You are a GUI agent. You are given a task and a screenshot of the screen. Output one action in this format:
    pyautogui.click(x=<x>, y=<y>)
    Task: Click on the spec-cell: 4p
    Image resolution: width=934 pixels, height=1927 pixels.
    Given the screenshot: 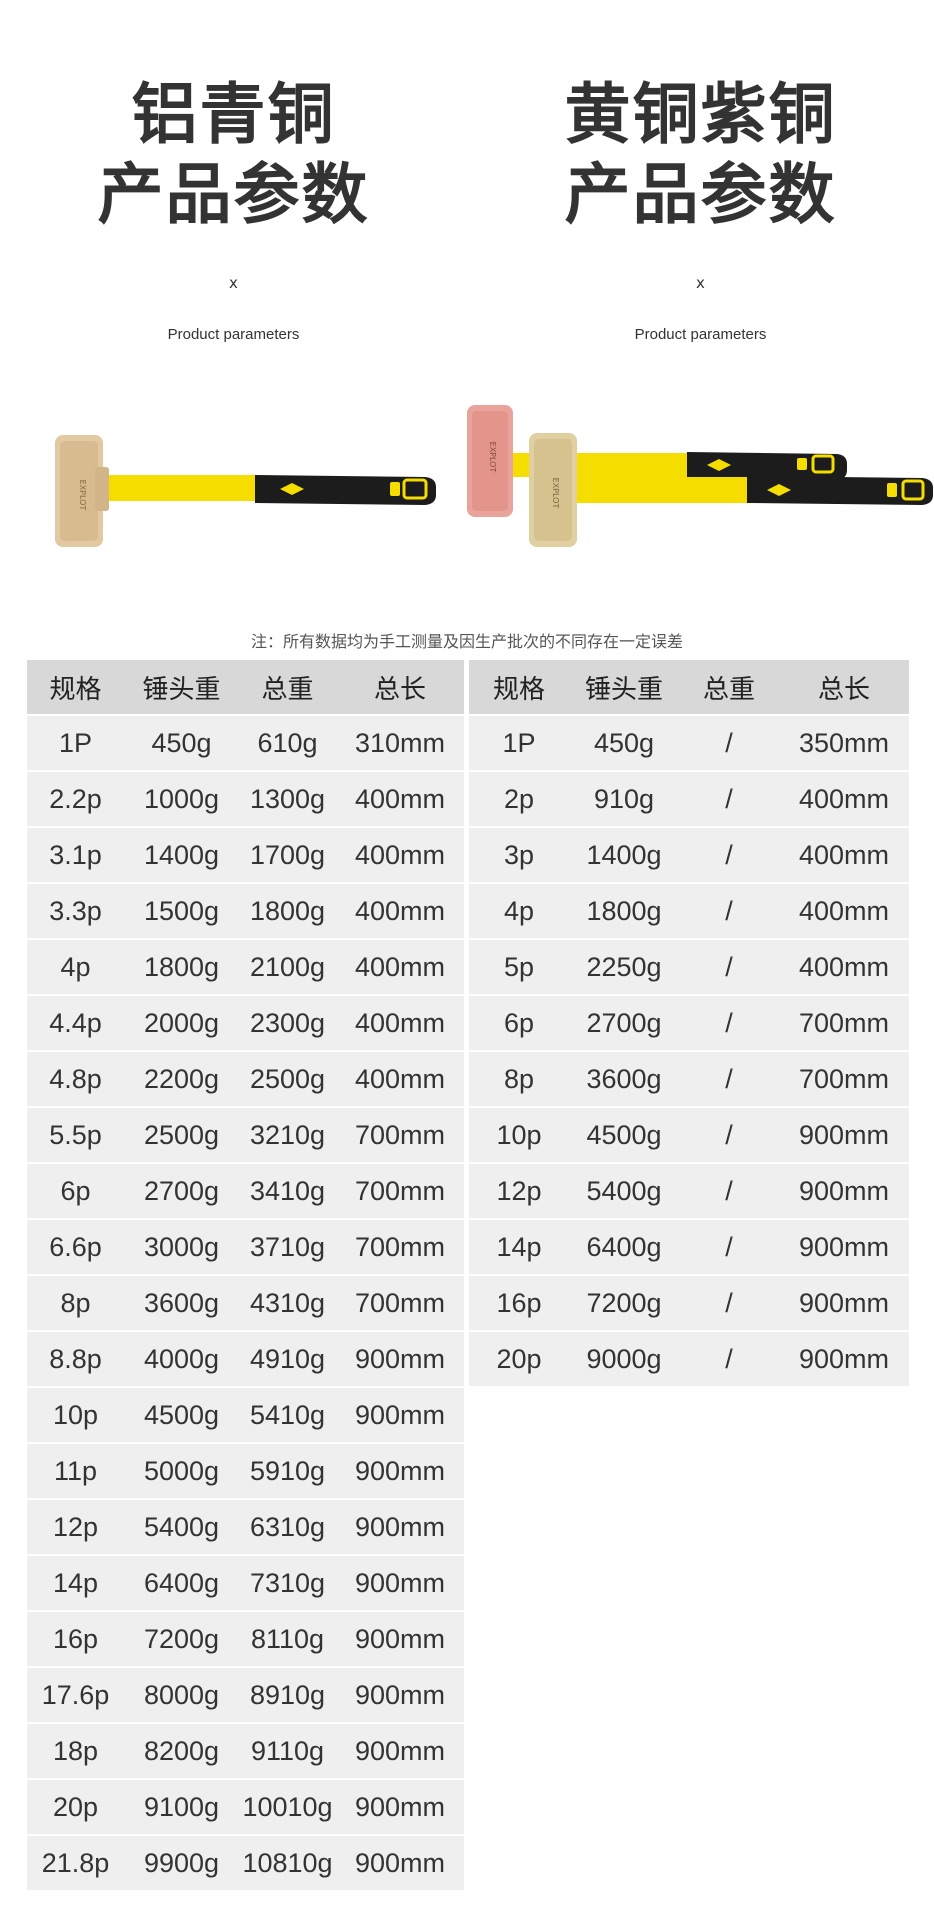 What is the action you would take?
    pyautogui.click(x=75, y=966)
    